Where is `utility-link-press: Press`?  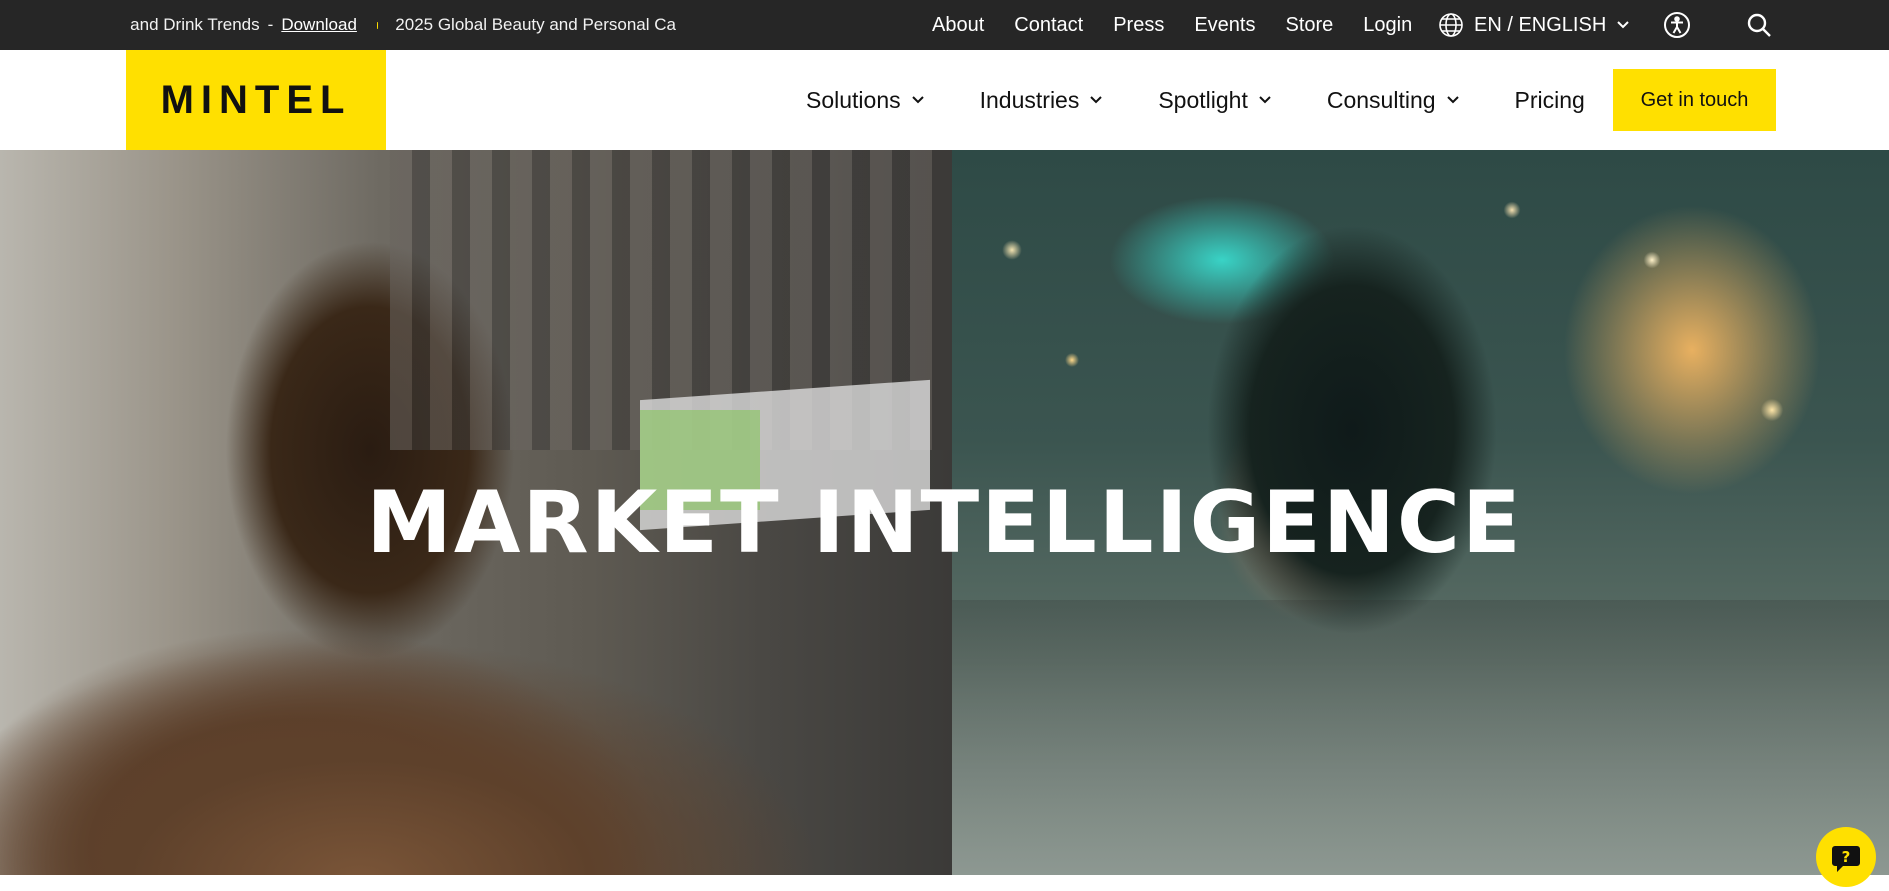
utility-link-press: Press is located at coordinates (1138, 25).